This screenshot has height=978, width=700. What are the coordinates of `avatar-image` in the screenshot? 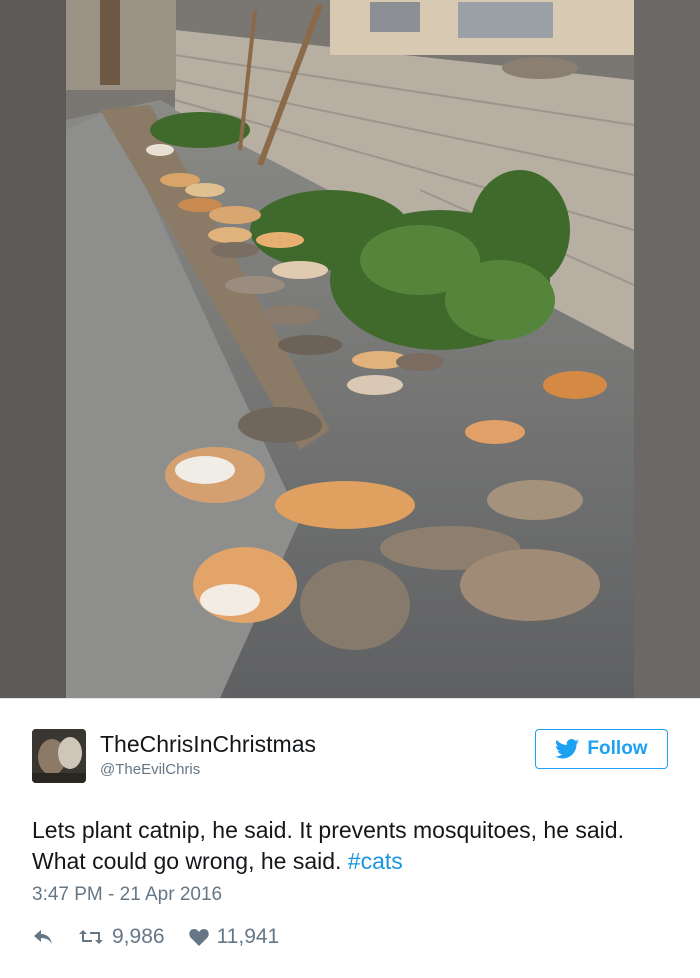 It's located at (59, 756).